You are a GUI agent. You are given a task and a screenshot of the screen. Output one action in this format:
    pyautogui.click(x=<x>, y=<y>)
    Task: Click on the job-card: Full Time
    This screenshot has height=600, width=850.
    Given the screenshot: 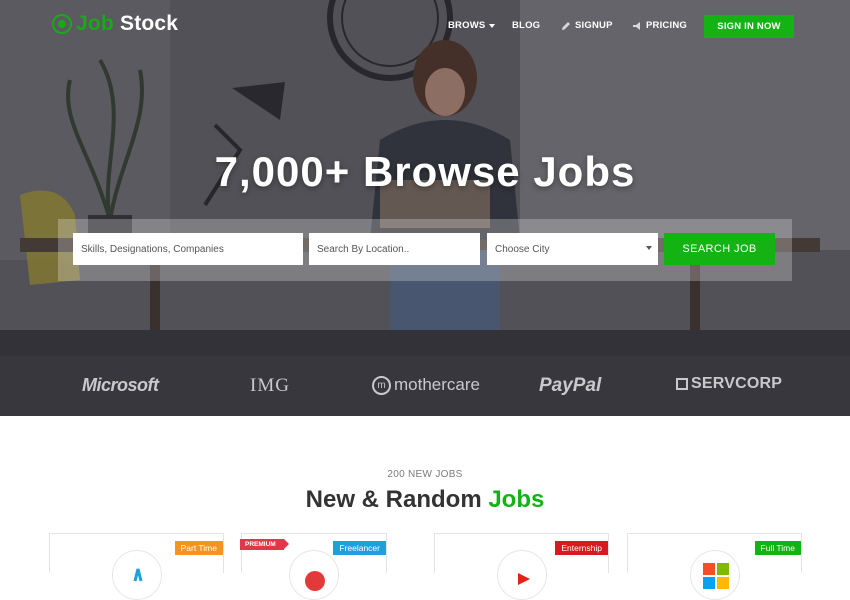 What is the action you would take?
    pyautogui.click(x=714, y=566)
    